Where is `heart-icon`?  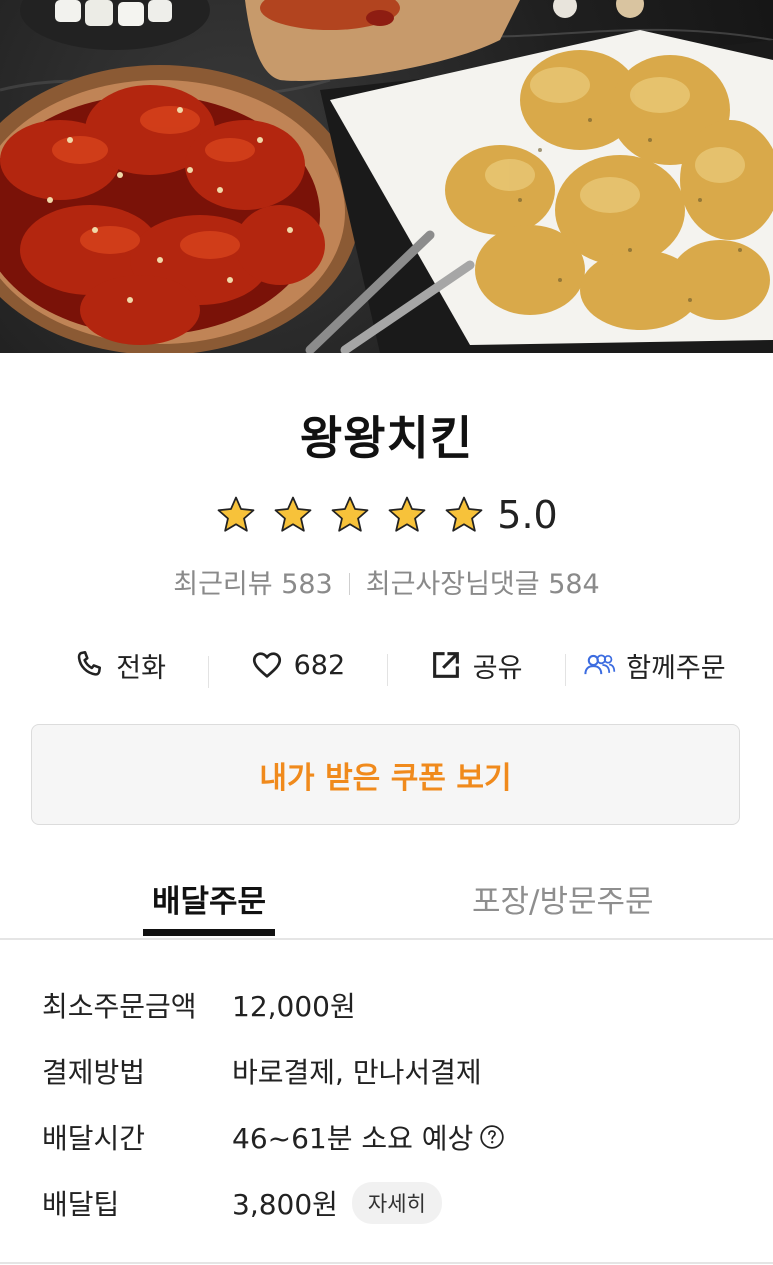 heart-icon is located at coordinates (266, 665).